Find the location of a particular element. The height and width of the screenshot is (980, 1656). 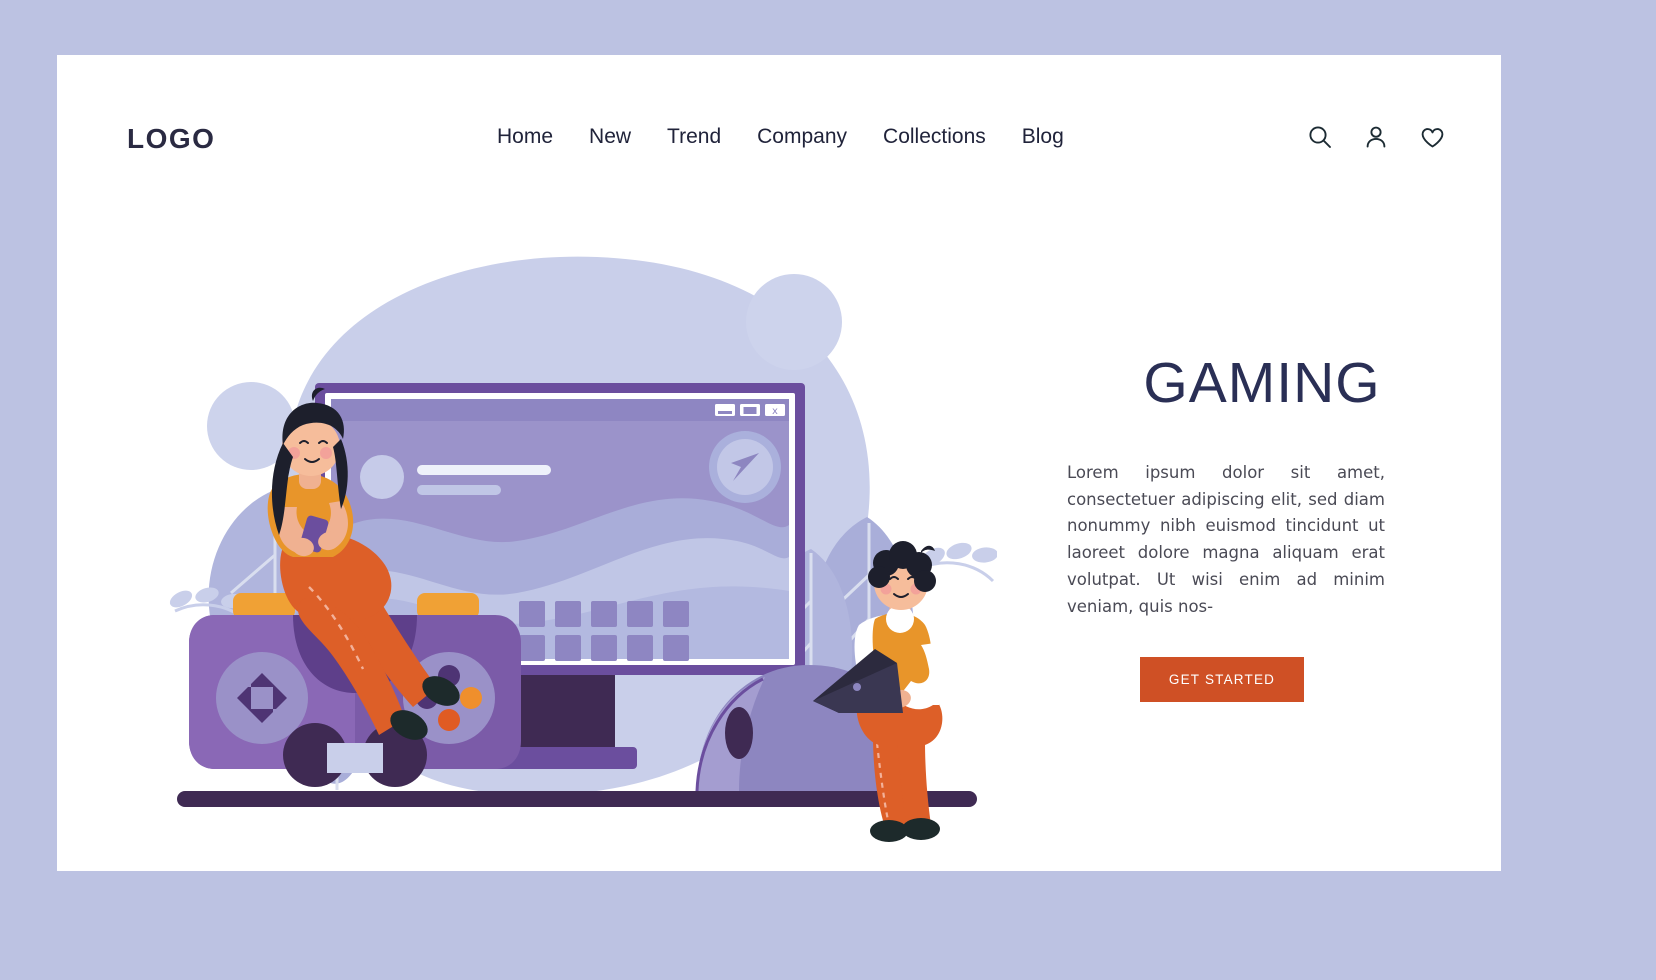

nav-item-home: Home is located at coordinates (525, 137).